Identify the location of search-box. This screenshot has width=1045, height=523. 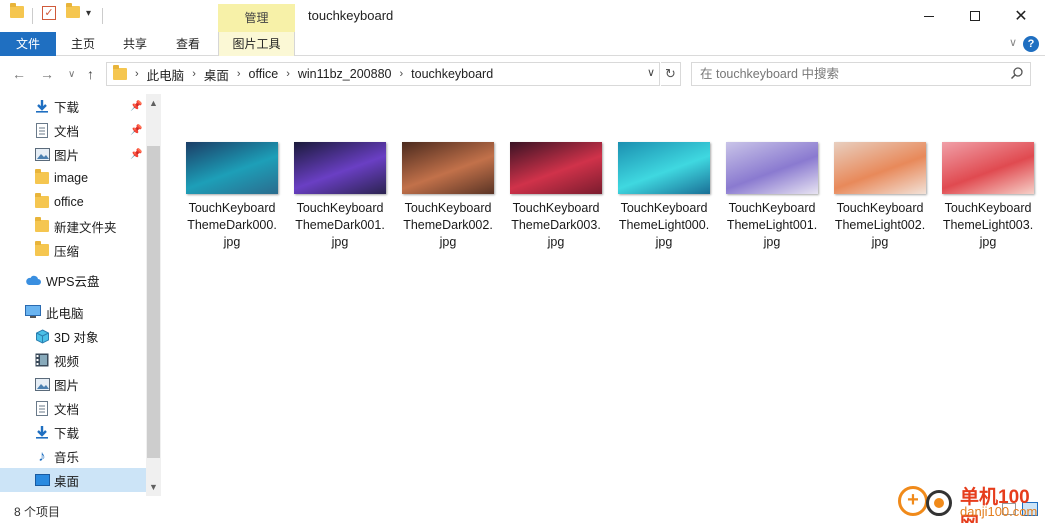
(861, 74).